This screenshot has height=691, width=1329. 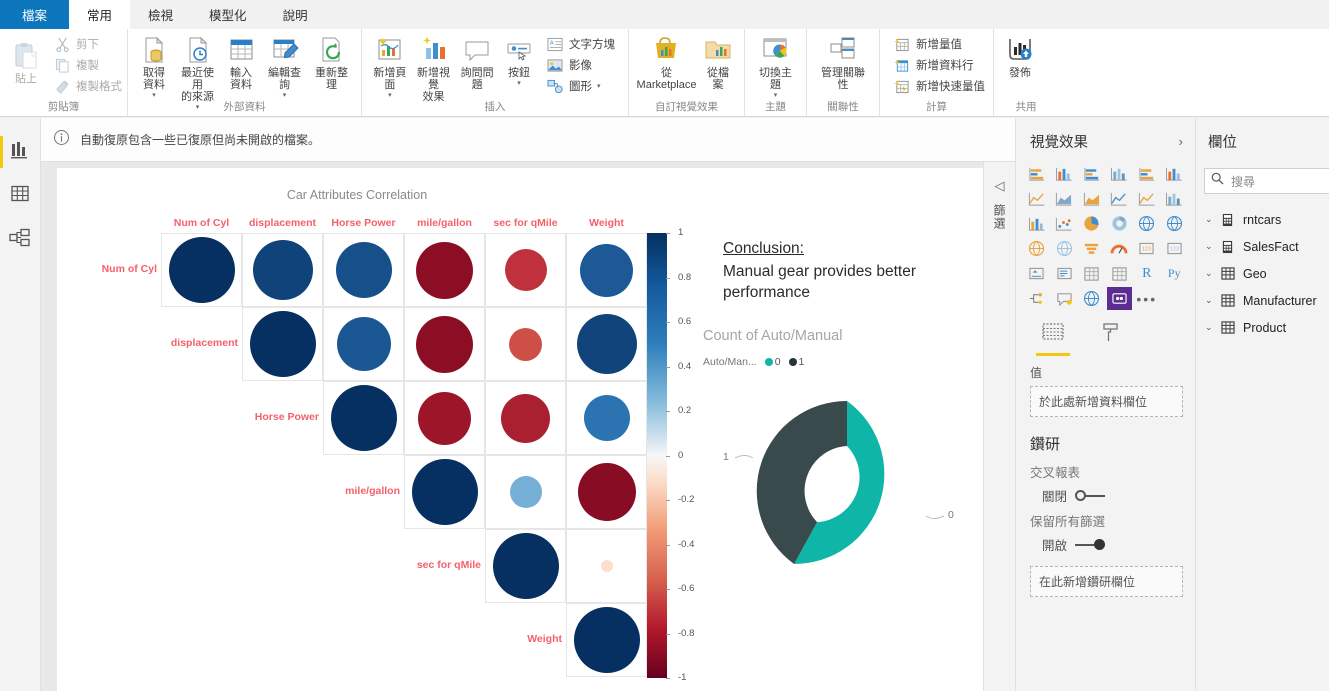 What do you see at coordinates (1262, 273) in the screenshot?
I see `field-table-row: ⌄ Geo` at bounding box center [1262, 273].